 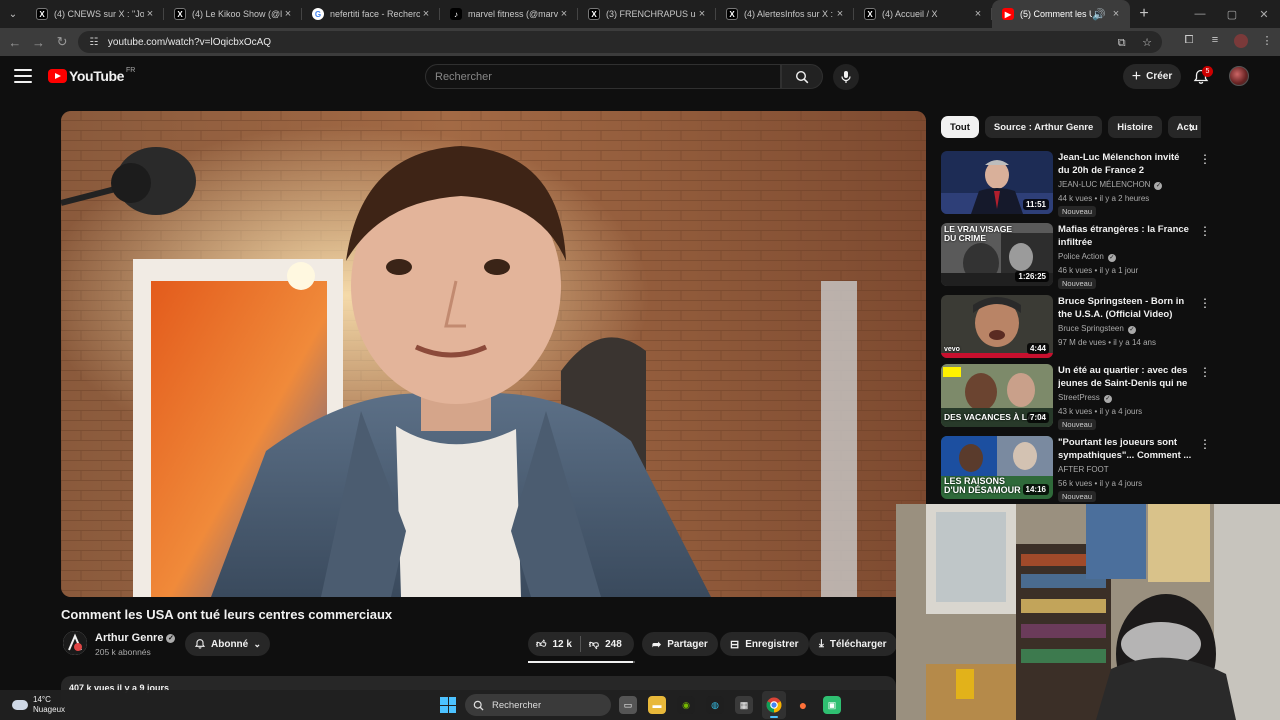 What do you see at coordinates (680, 644) in the screenshot?
I see `share-button: ➦ Partager` at bounding box center [680, 644].